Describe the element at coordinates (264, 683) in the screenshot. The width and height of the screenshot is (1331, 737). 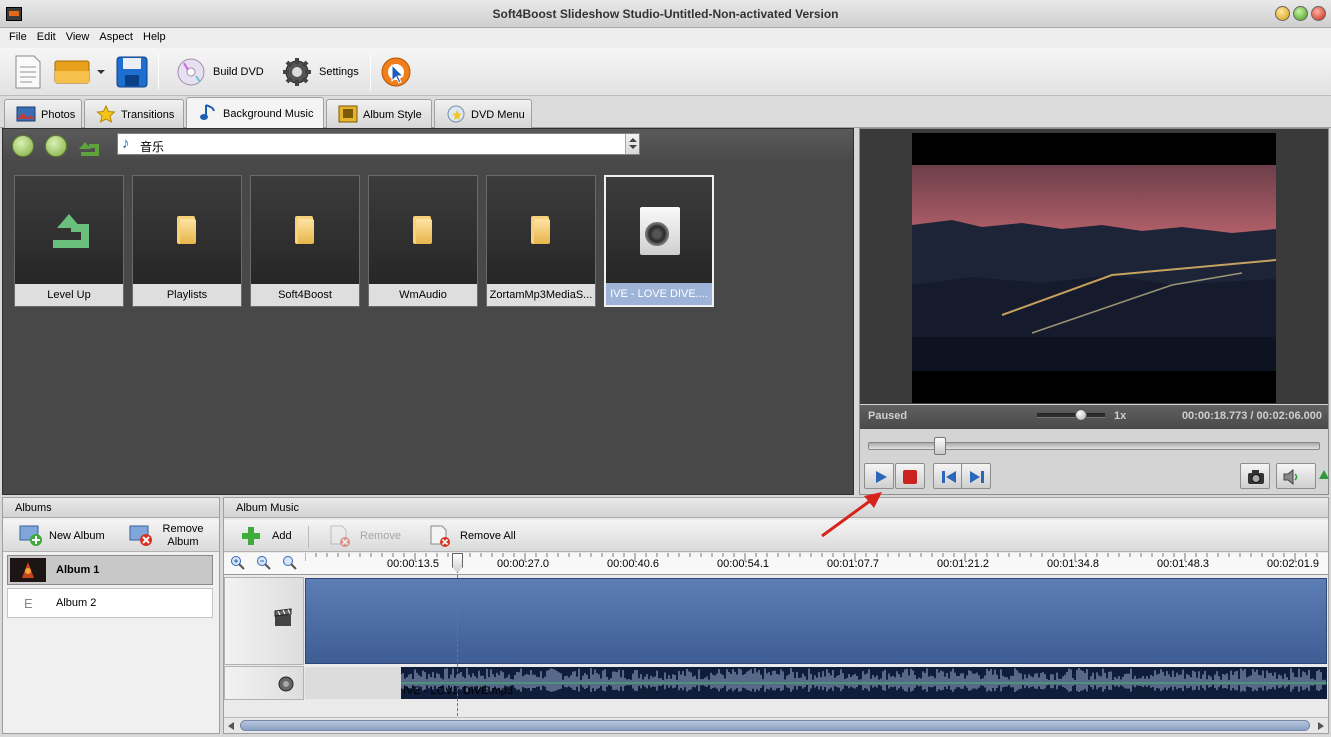
I see `audio-track-header` at that location.